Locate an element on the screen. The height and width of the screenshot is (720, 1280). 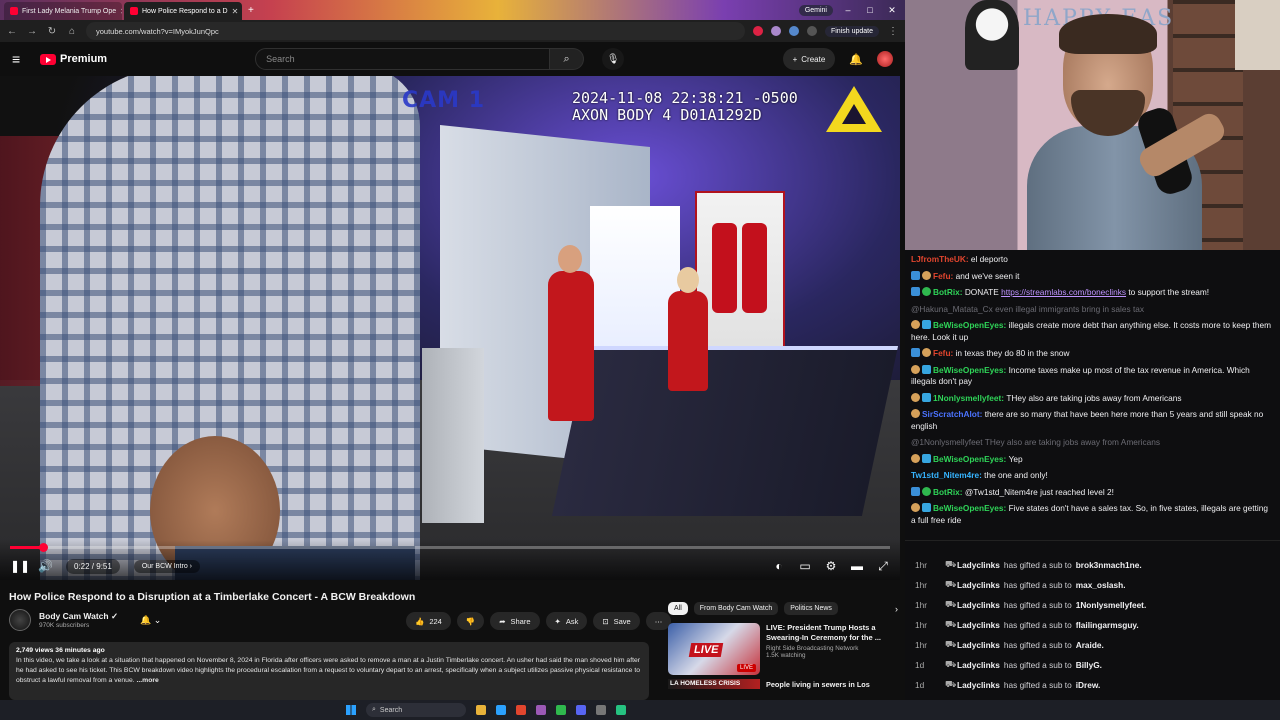
taskbar-search: ⌕ Search is located at coordinates (416, 710).